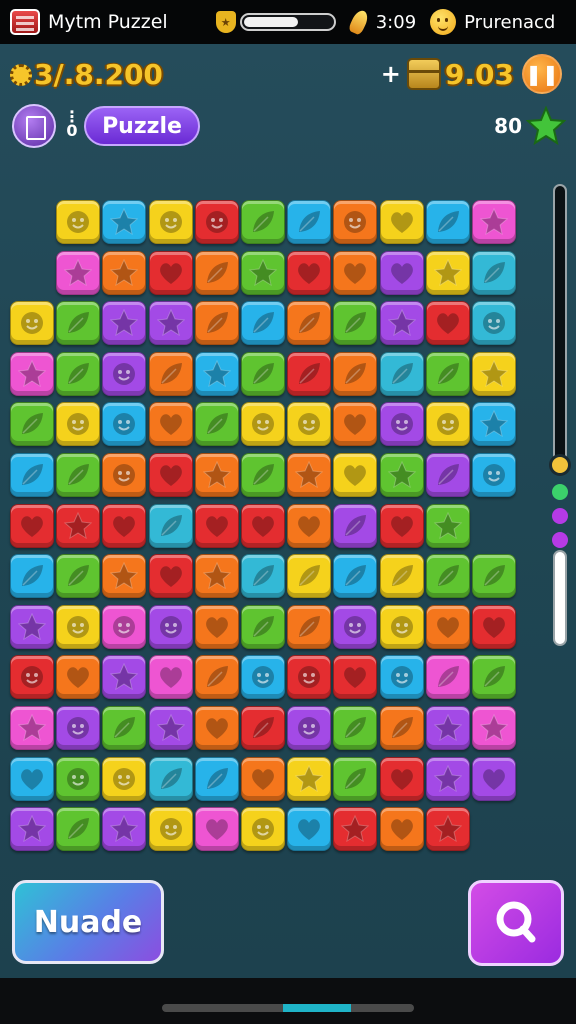  I want to click on pause-button: ❚❚, so click(542, 74).